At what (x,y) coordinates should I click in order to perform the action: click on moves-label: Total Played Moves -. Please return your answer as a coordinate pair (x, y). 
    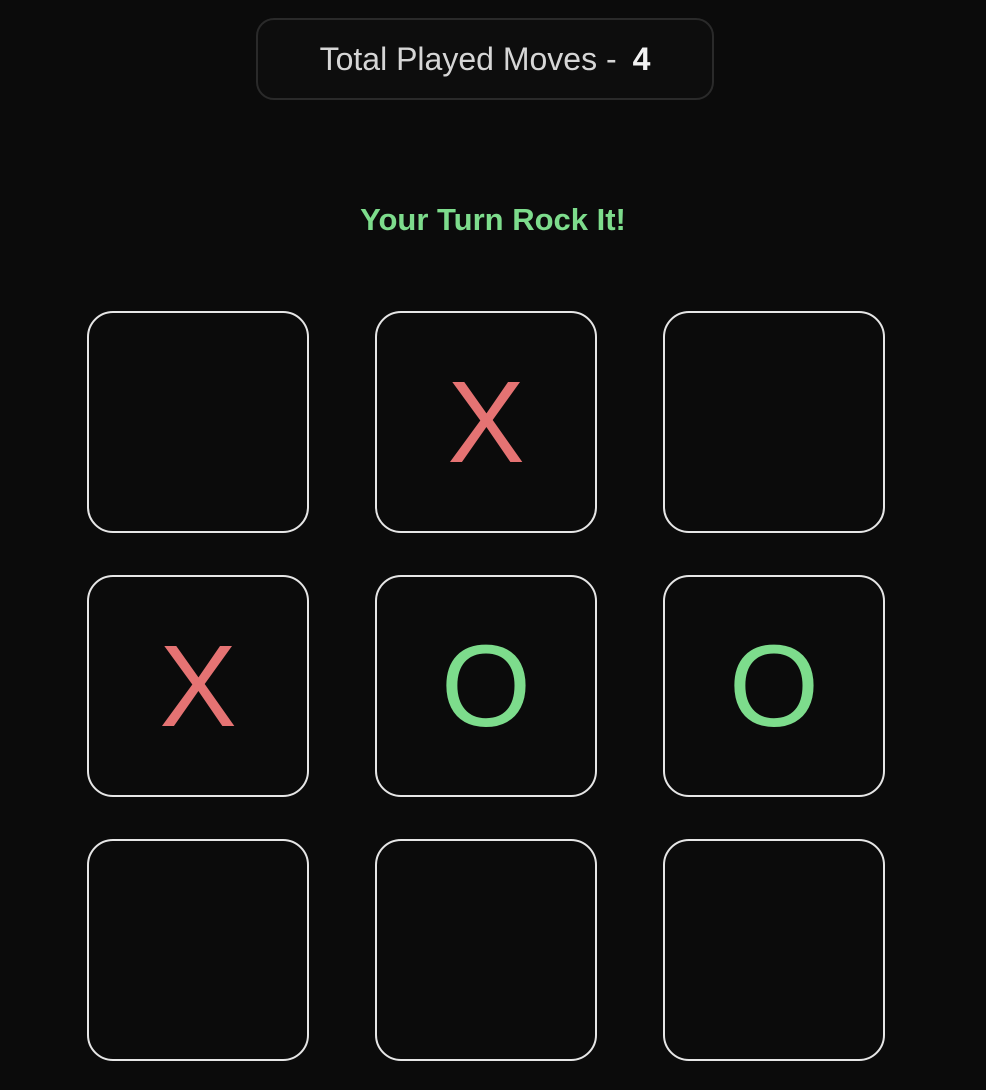
    Looking at the image, I should click on (468, 58).